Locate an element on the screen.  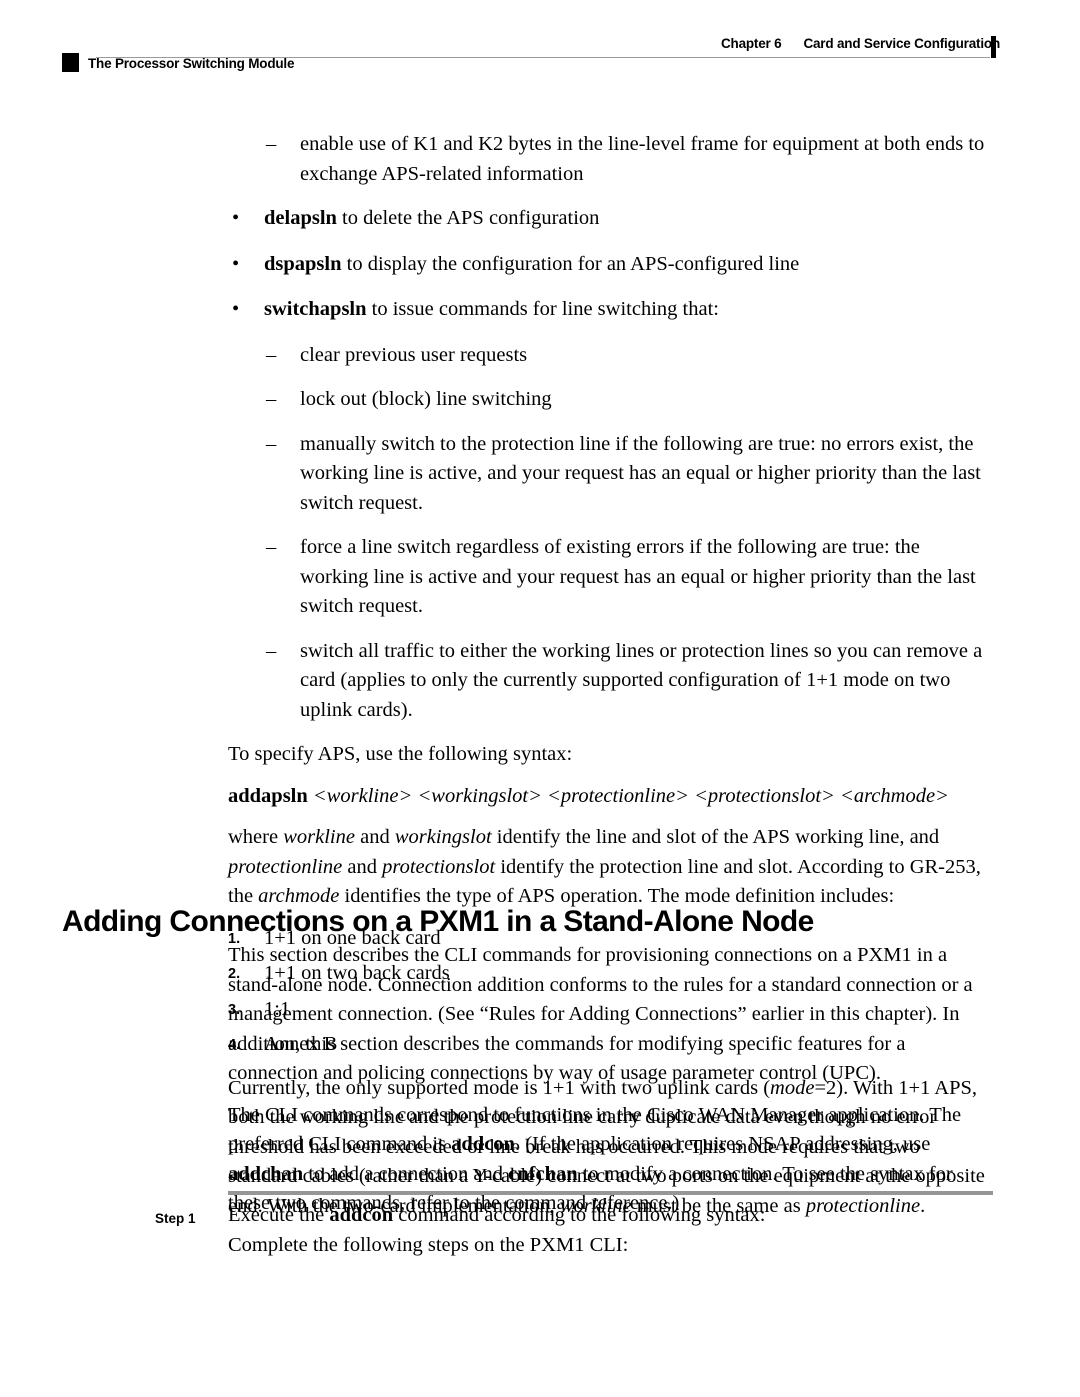
command-name: dspapsln is located at coordinates (303, 263).